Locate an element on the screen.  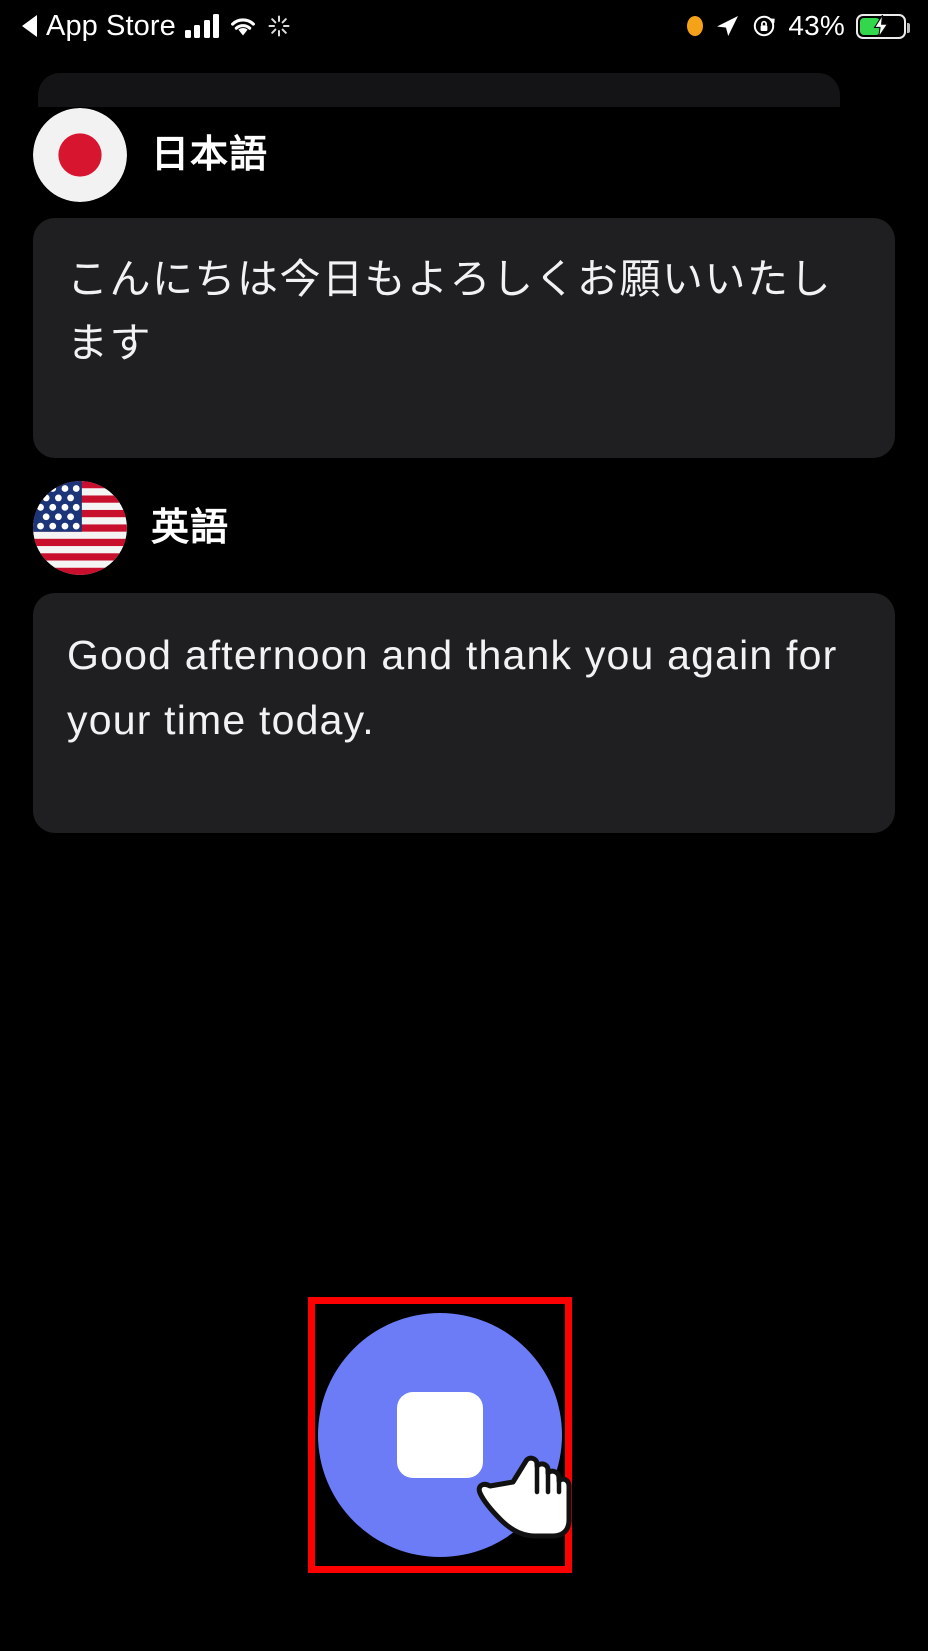
conversation-entry-header-japanese: 日本語 is located at coordinates (464, 155).